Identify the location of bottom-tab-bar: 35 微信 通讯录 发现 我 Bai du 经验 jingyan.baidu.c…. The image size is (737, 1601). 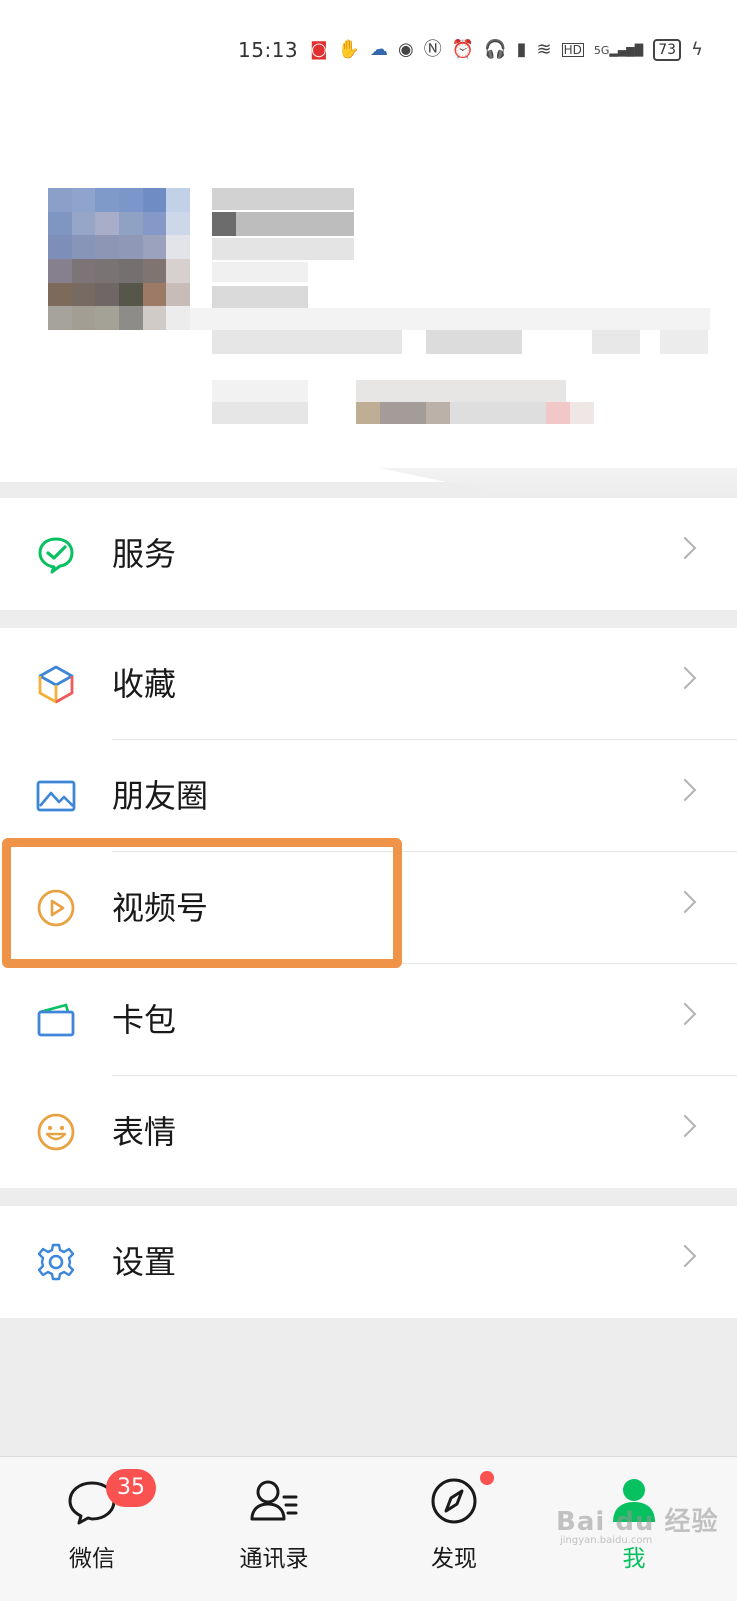
(368, 1528).